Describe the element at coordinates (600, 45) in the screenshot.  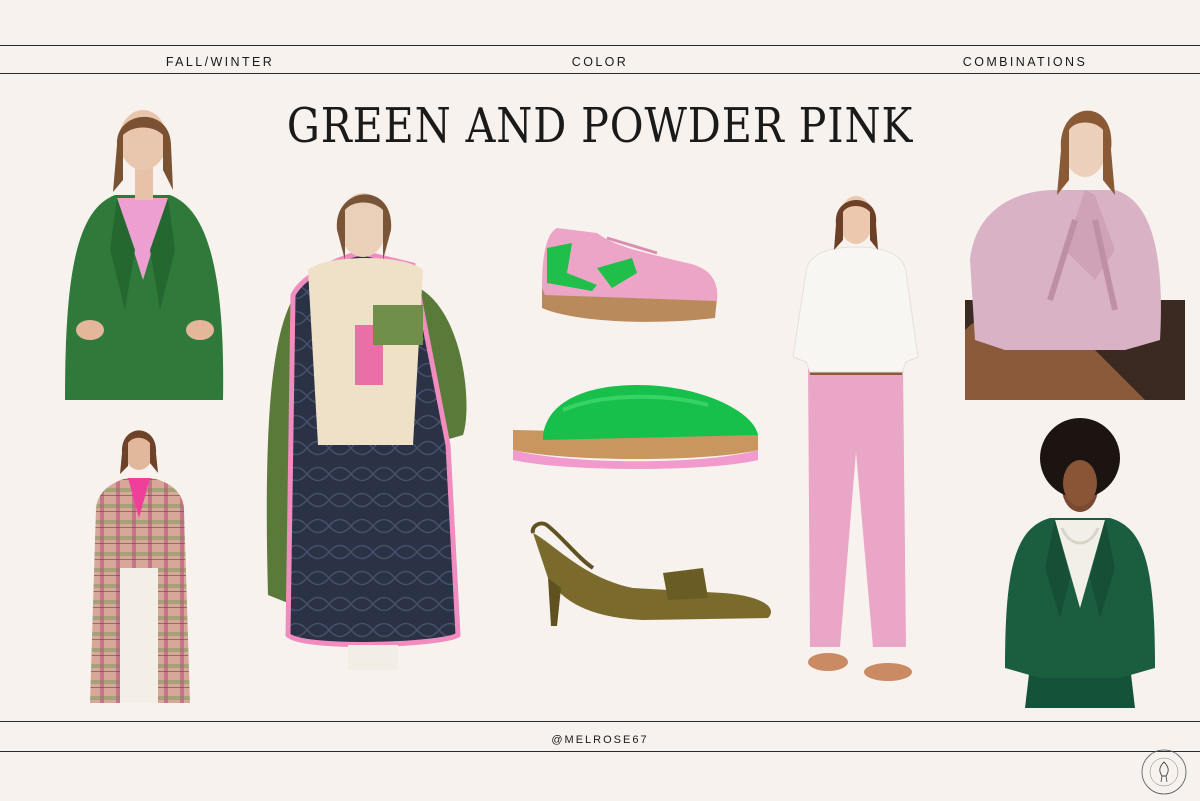
I see `top-rule-upper` at that location.